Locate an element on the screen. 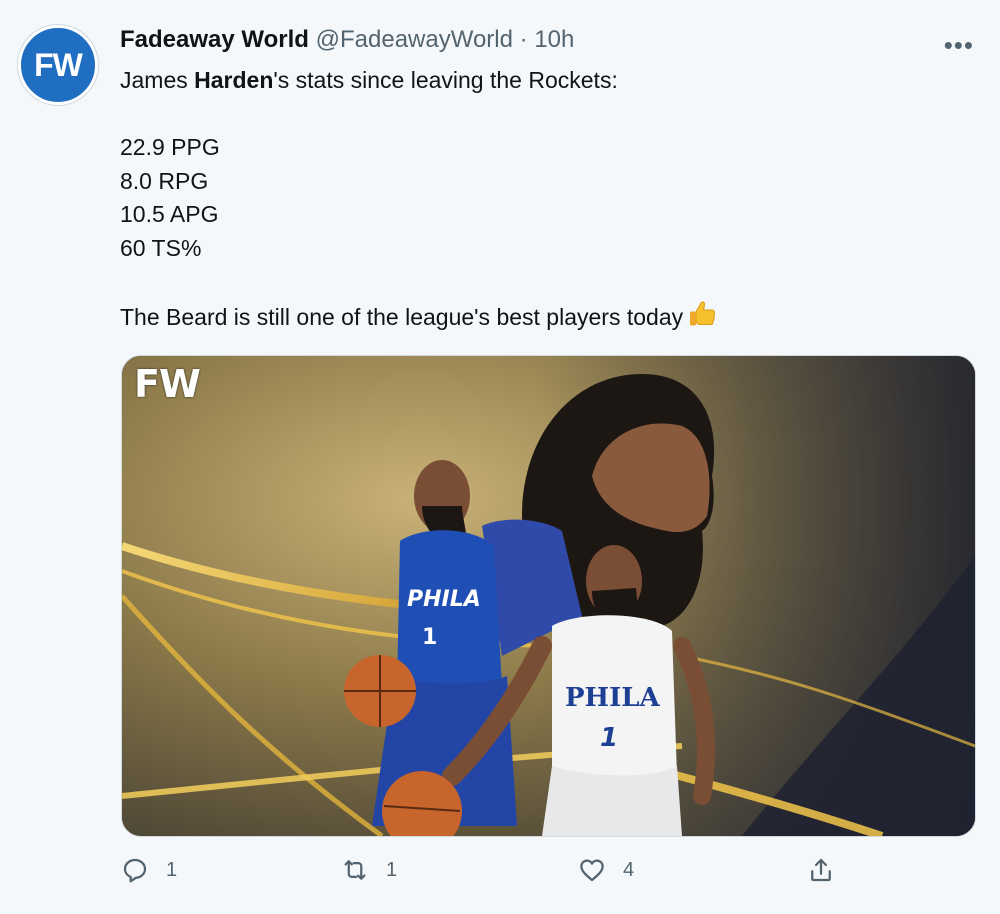  stat-line: 60 TS% is located at coordinates (161, 247).